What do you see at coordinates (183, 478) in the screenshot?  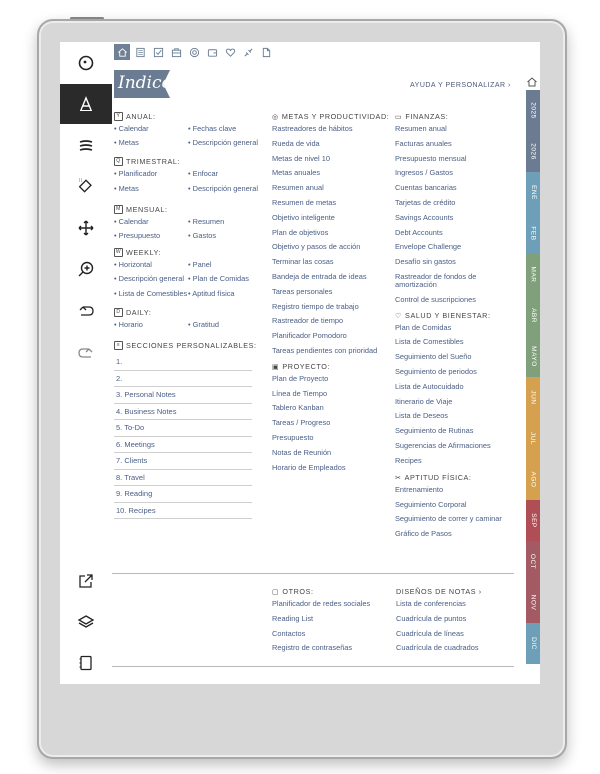 I see `custom-section-item: 8. Travel` at bounding box center [183, 478].